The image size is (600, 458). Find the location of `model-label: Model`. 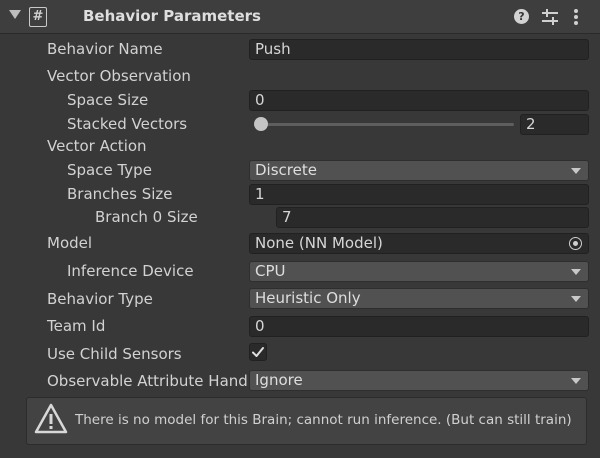

model-label: Model is located at coordinates (70, 243).